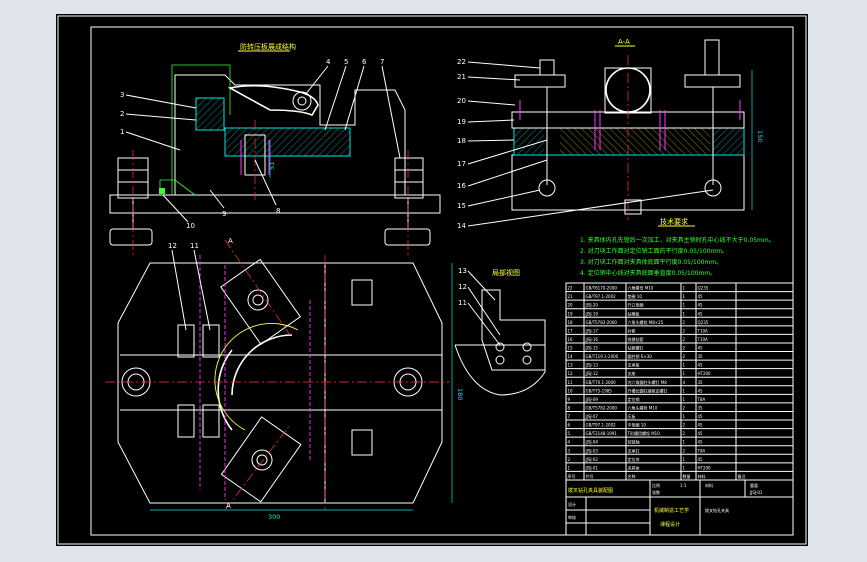  Describe the element at coordinates (643, 407) in the screenshot. I see `bom-cell: 六角头螺栓 M10` at that location.